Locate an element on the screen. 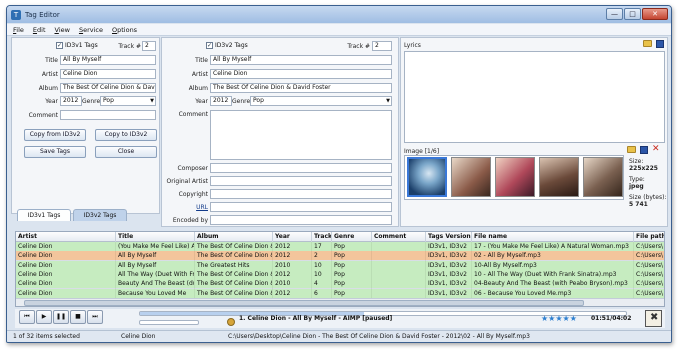  column-header-file-name: File name is located at coordinates (553, 237).